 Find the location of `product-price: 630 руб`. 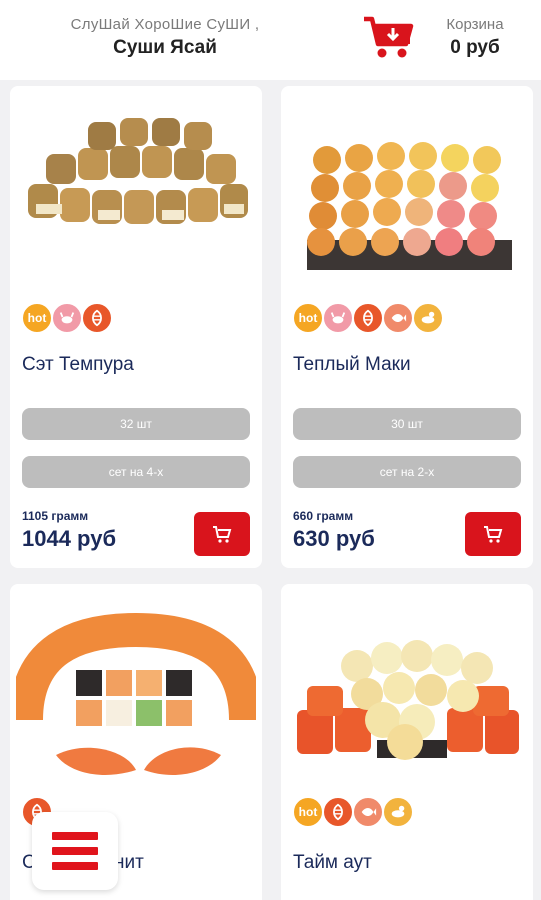

product-price: 630 руб is located at coordinates (334, 538).